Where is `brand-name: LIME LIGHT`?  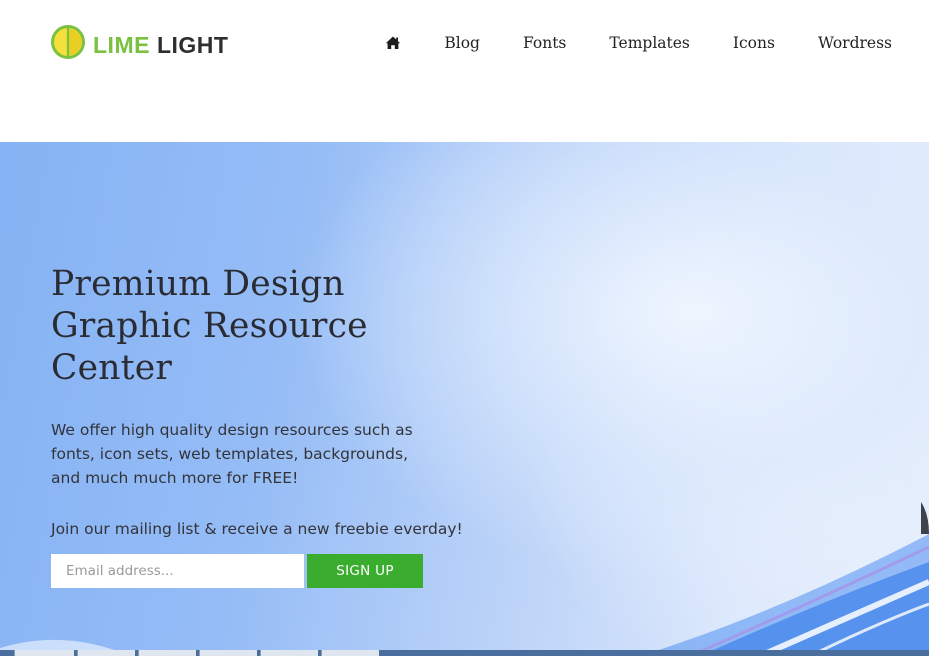
brand-name: LIME LIGHT is located at coordinates (160, 45).